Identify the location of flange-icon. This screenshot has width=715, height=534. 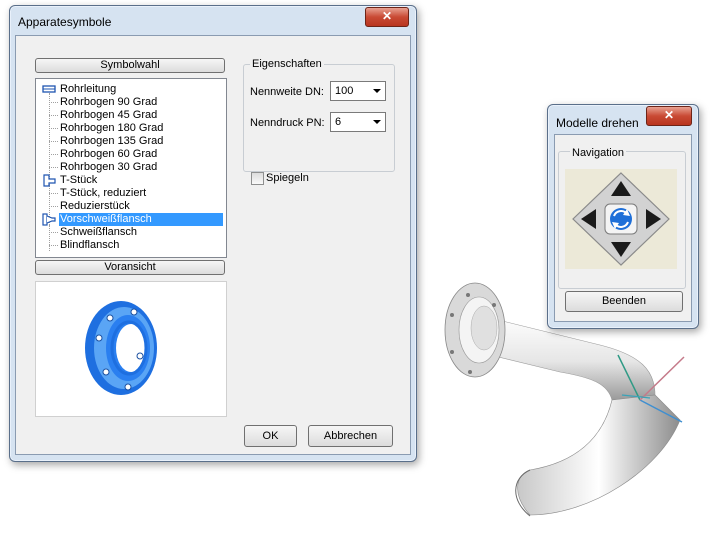
(49, 219).